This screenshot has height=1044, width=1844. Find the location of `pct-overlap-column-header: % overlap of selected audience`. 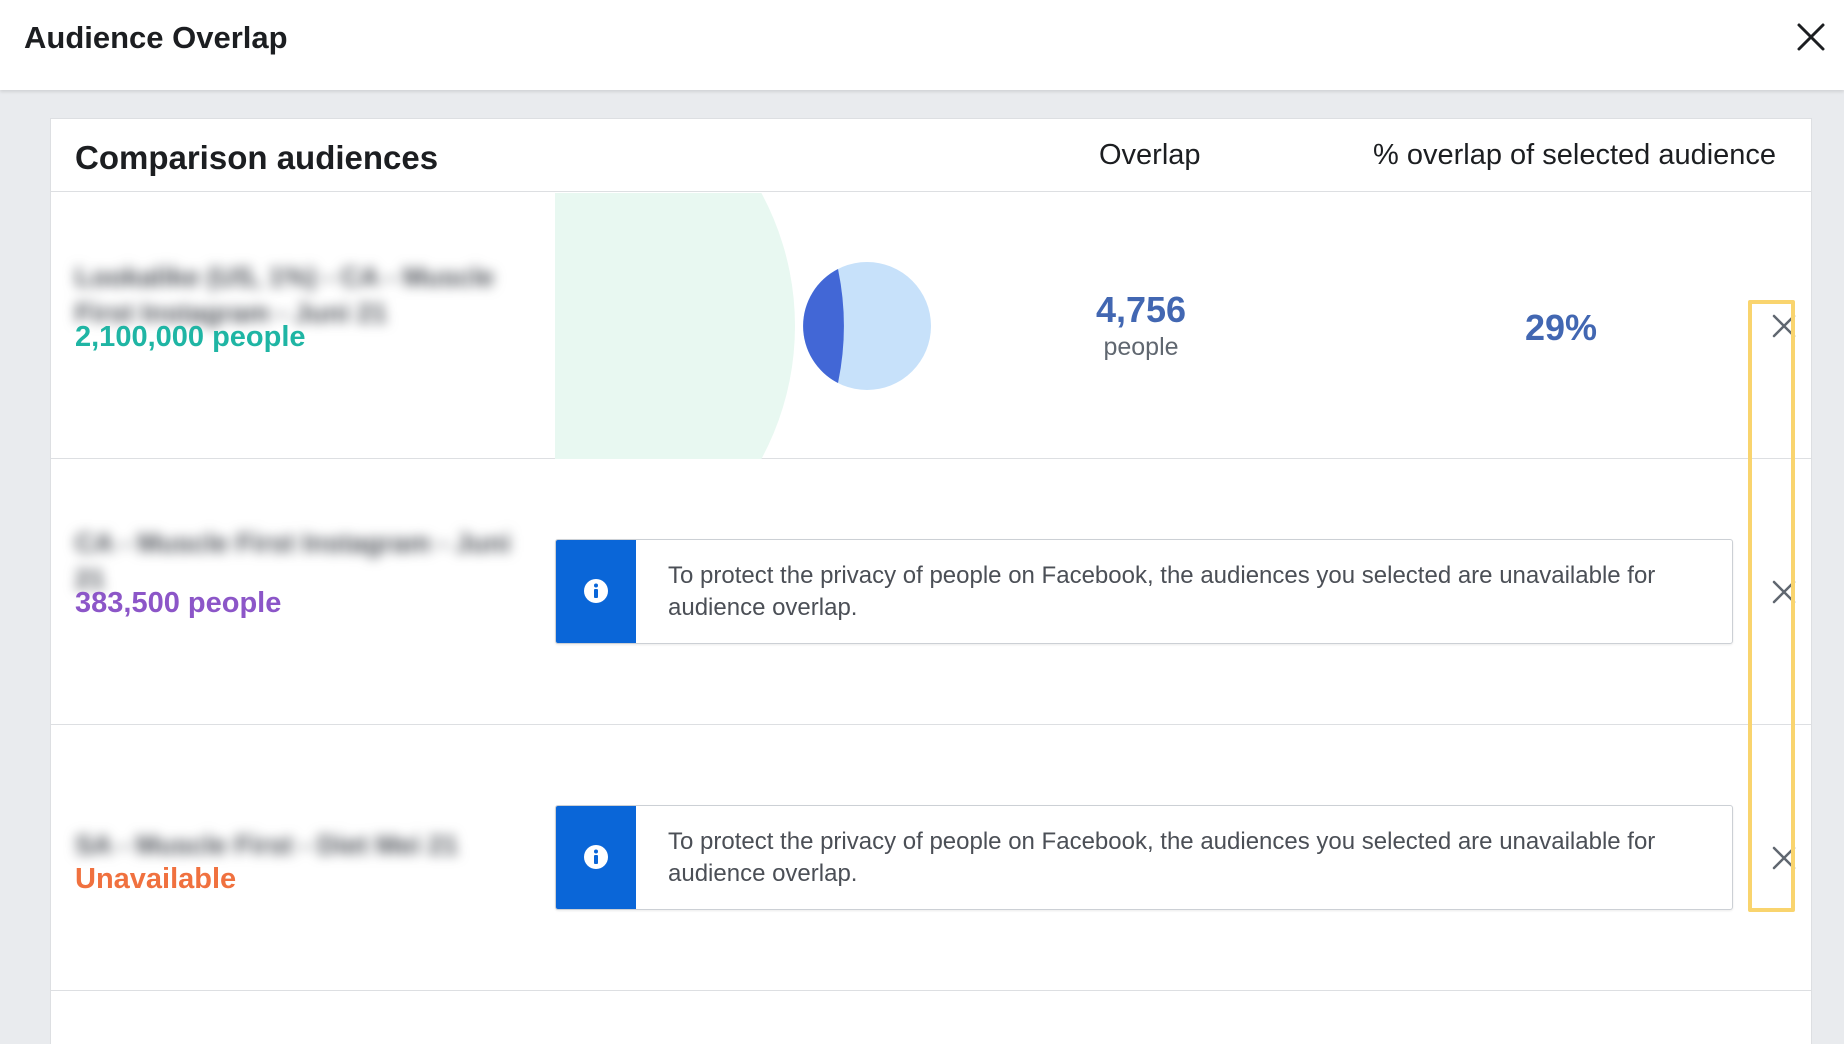

pct-overlap-column-header: % overlap of selected audience is located at coordinates (1575, 155).